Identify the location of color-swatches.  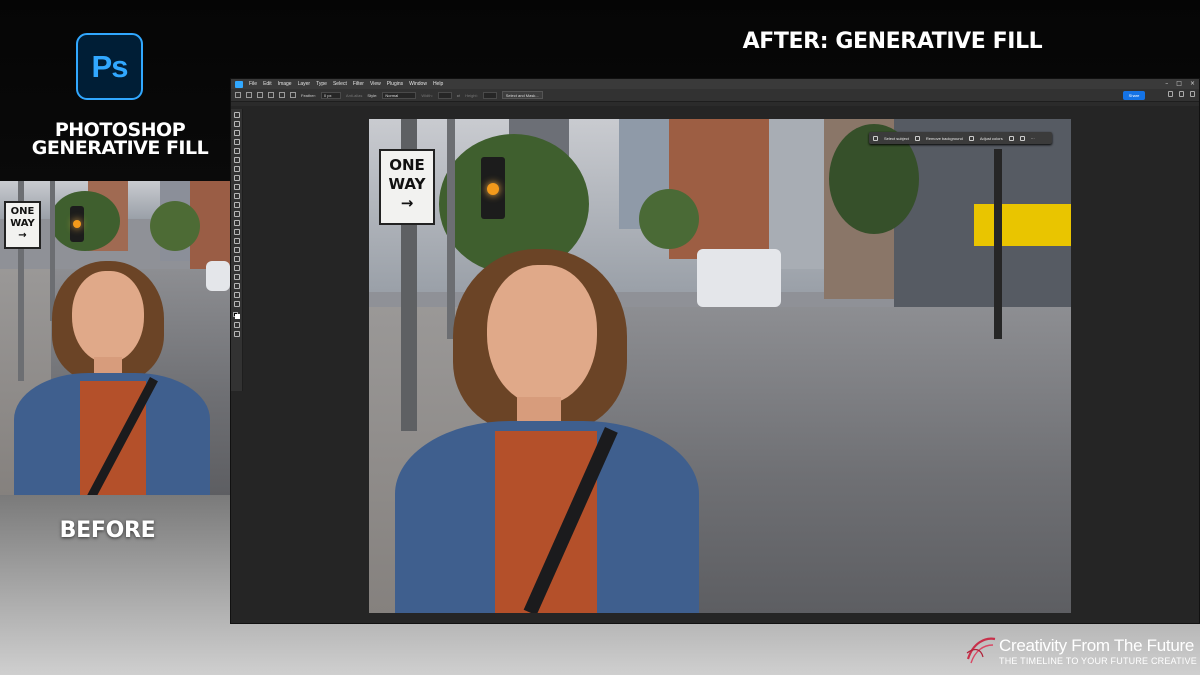
(236, 315).